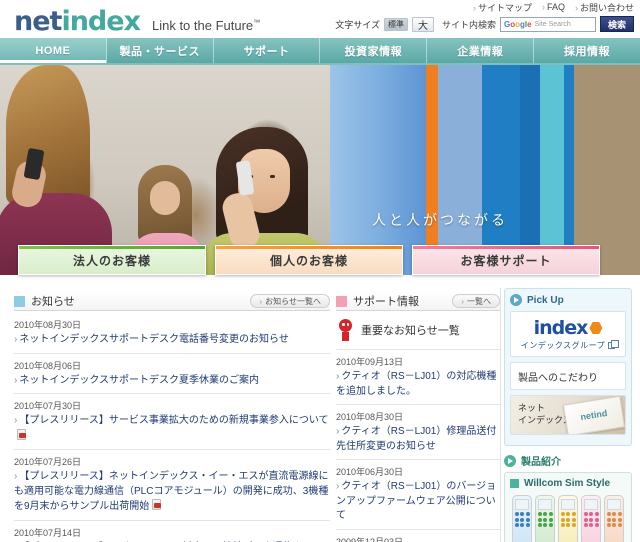 This screenshot has height=542, width=640. I want to click on search-button: 検索, so click(617, 24).